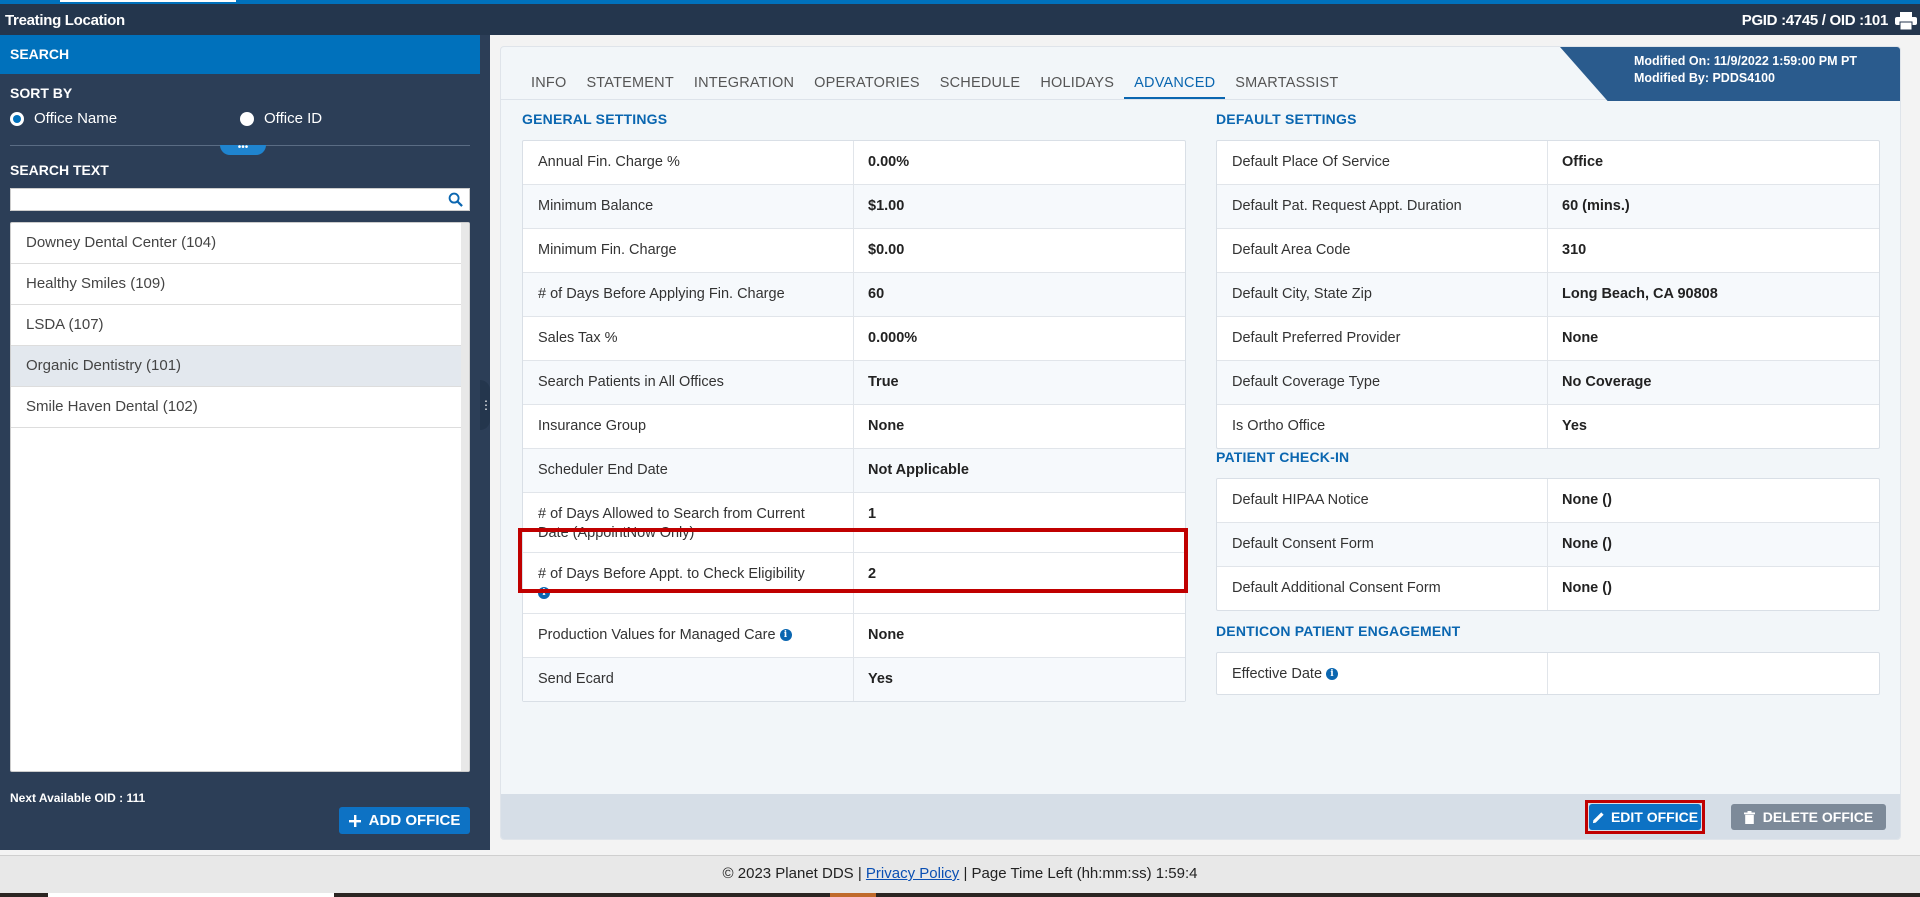  Describe the element at coordinates (912, 873) in the screenshot. I see `privacy-policy-link: Privacy Policy` at that location.